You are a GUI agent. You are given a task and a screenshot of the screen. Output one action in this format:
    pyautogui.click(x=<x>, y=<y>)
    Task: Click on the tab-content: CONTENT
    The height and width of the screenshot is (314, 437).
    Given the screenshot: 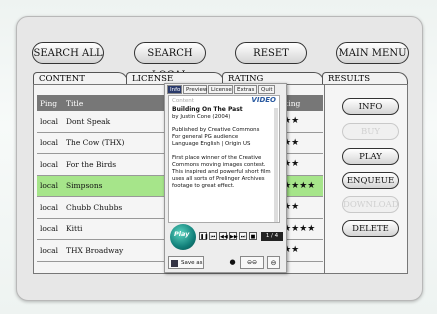 What is the action you would take?
    pyautogui.click(x=80, y=78)
    